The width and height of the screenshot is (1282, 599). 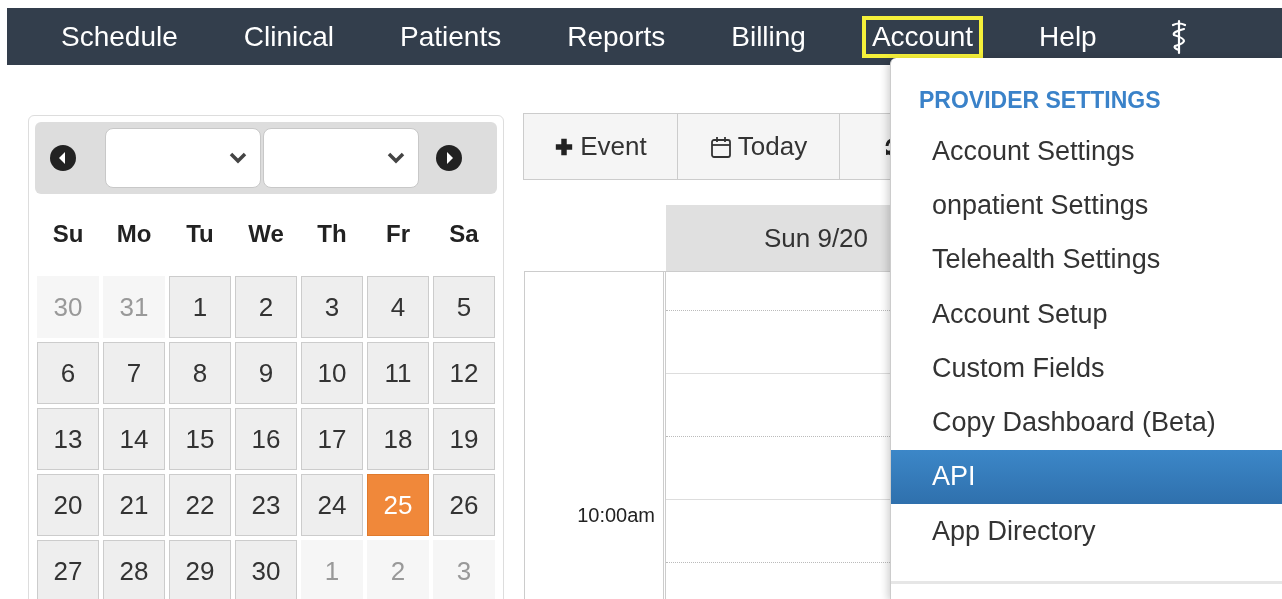 I want to click on today-button: Today, so click(x=758, y=146).